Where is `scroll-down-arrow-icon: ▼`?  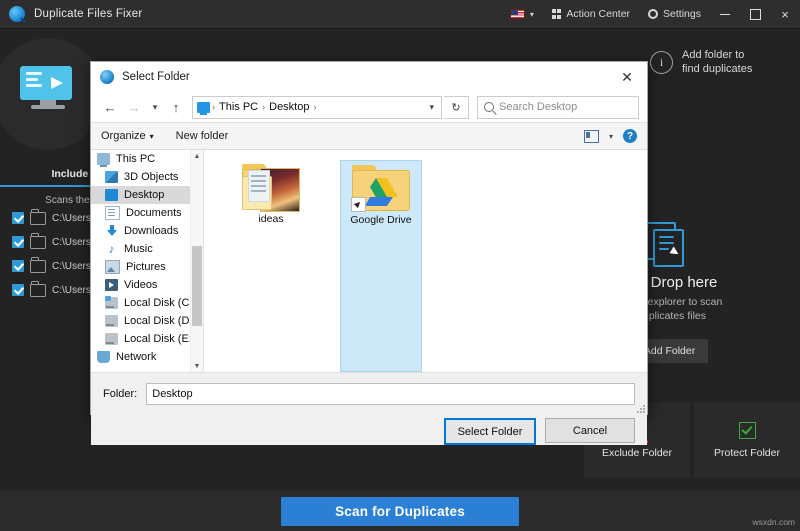 scroll-down-arrow-icon: ▼ is located at coordinates (197, 366).